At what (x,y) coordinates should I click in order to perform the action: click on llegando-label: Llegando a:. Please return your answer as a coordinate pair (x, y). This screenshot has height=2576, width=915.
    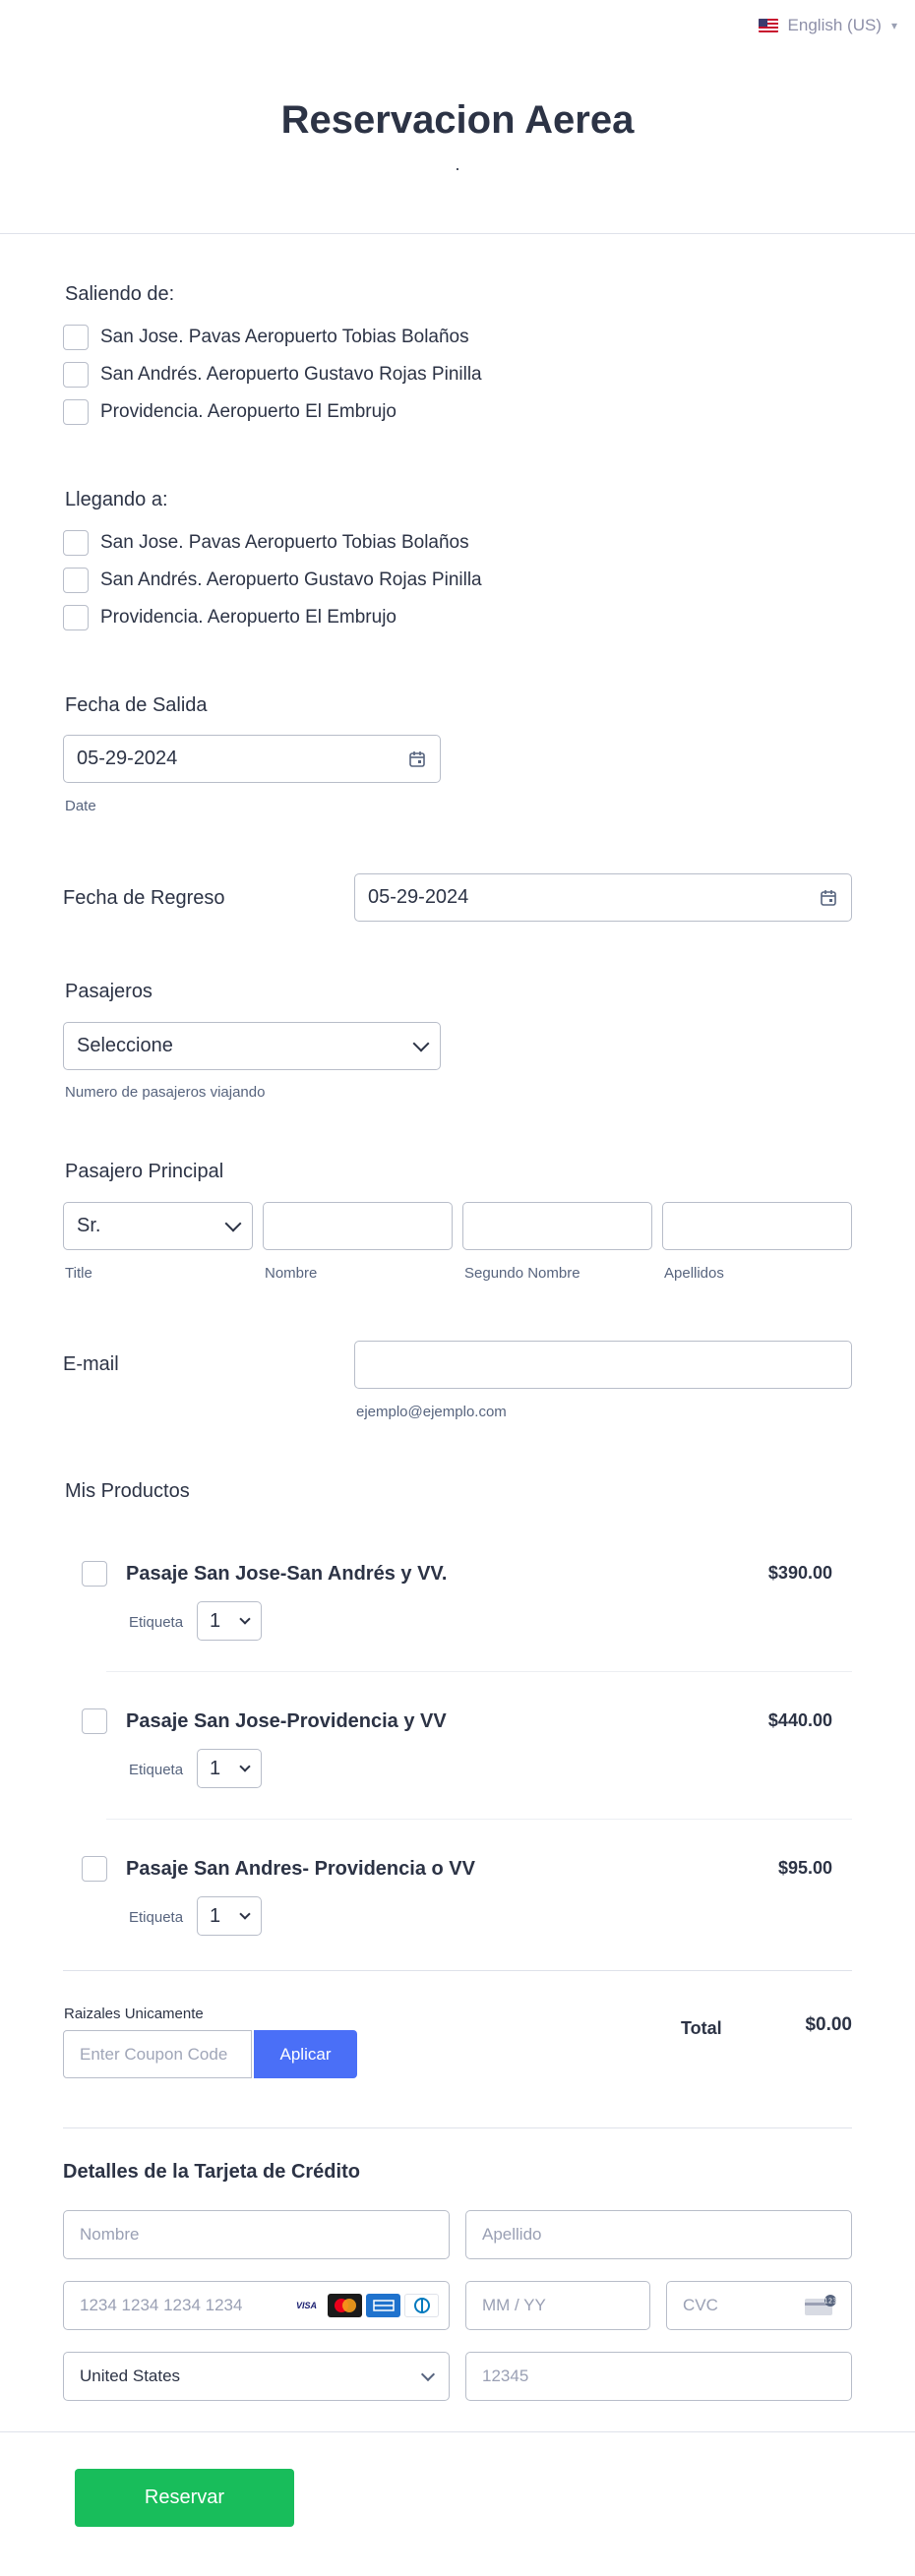
    Looking at the image, I should click on (116, 500).